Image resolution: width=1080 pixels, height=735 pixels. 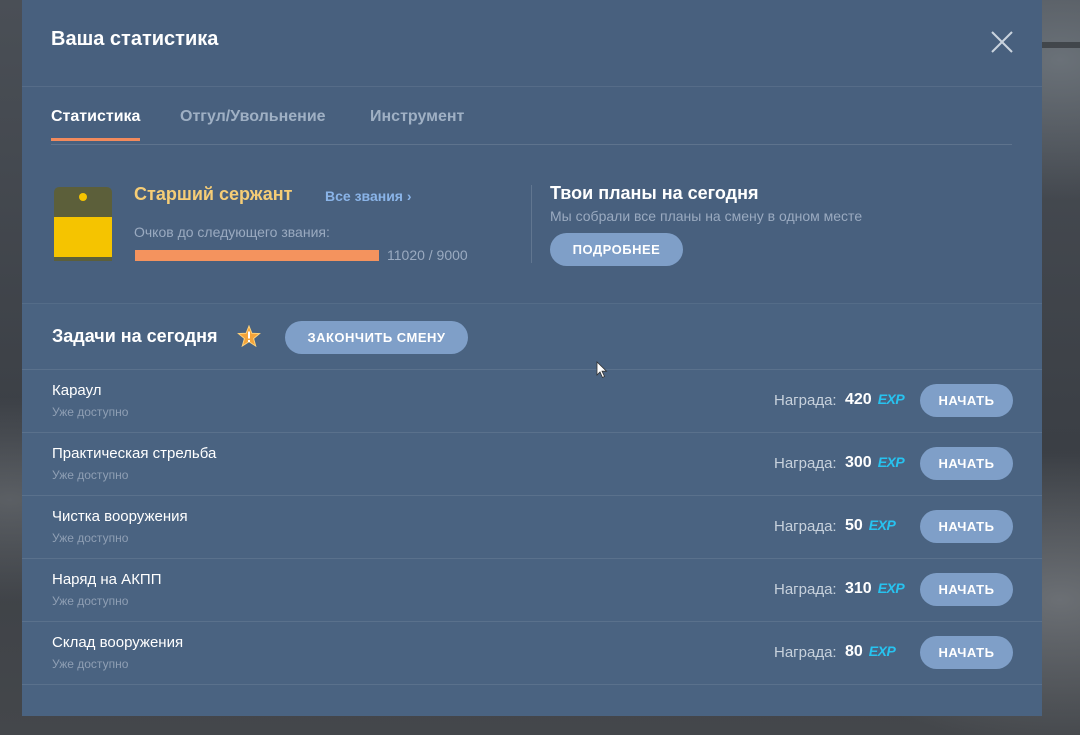 What do you see at coordinates (232, 232) in the screenshot?
I see `points-label: Очков до следующего звания:` at bounding box center [232, 232].